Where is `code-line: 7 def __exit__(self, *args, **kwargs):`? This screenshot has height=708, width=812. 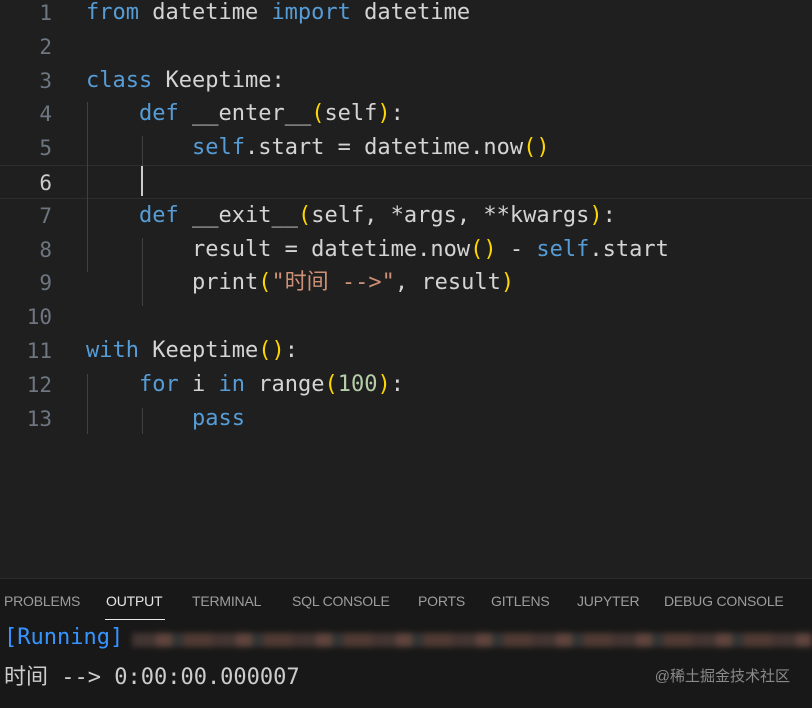 code-line: 7 def __exit__(self, *args, **kwargs): is located at coordinates (406, 216).